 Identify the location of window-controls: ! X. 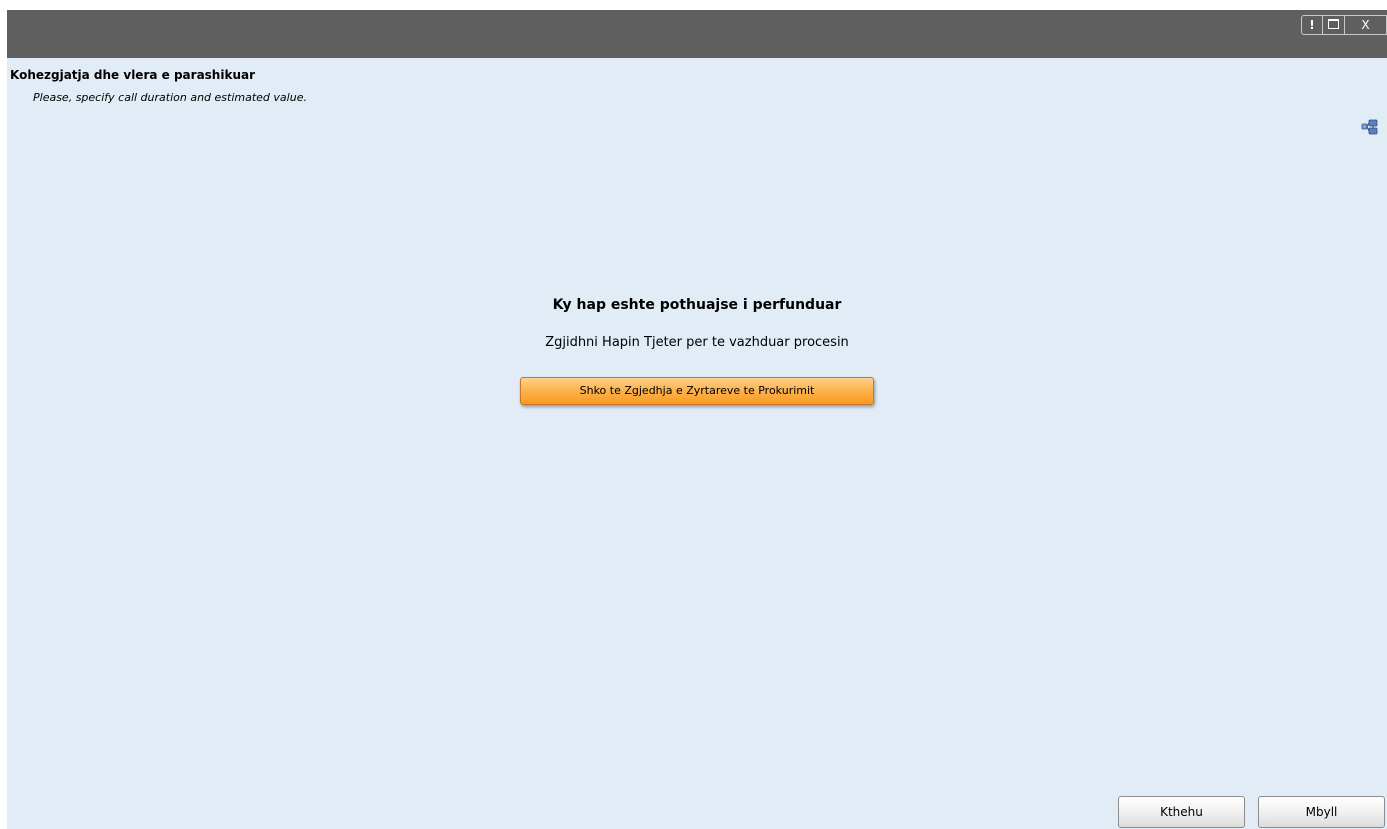
(1344, 25).